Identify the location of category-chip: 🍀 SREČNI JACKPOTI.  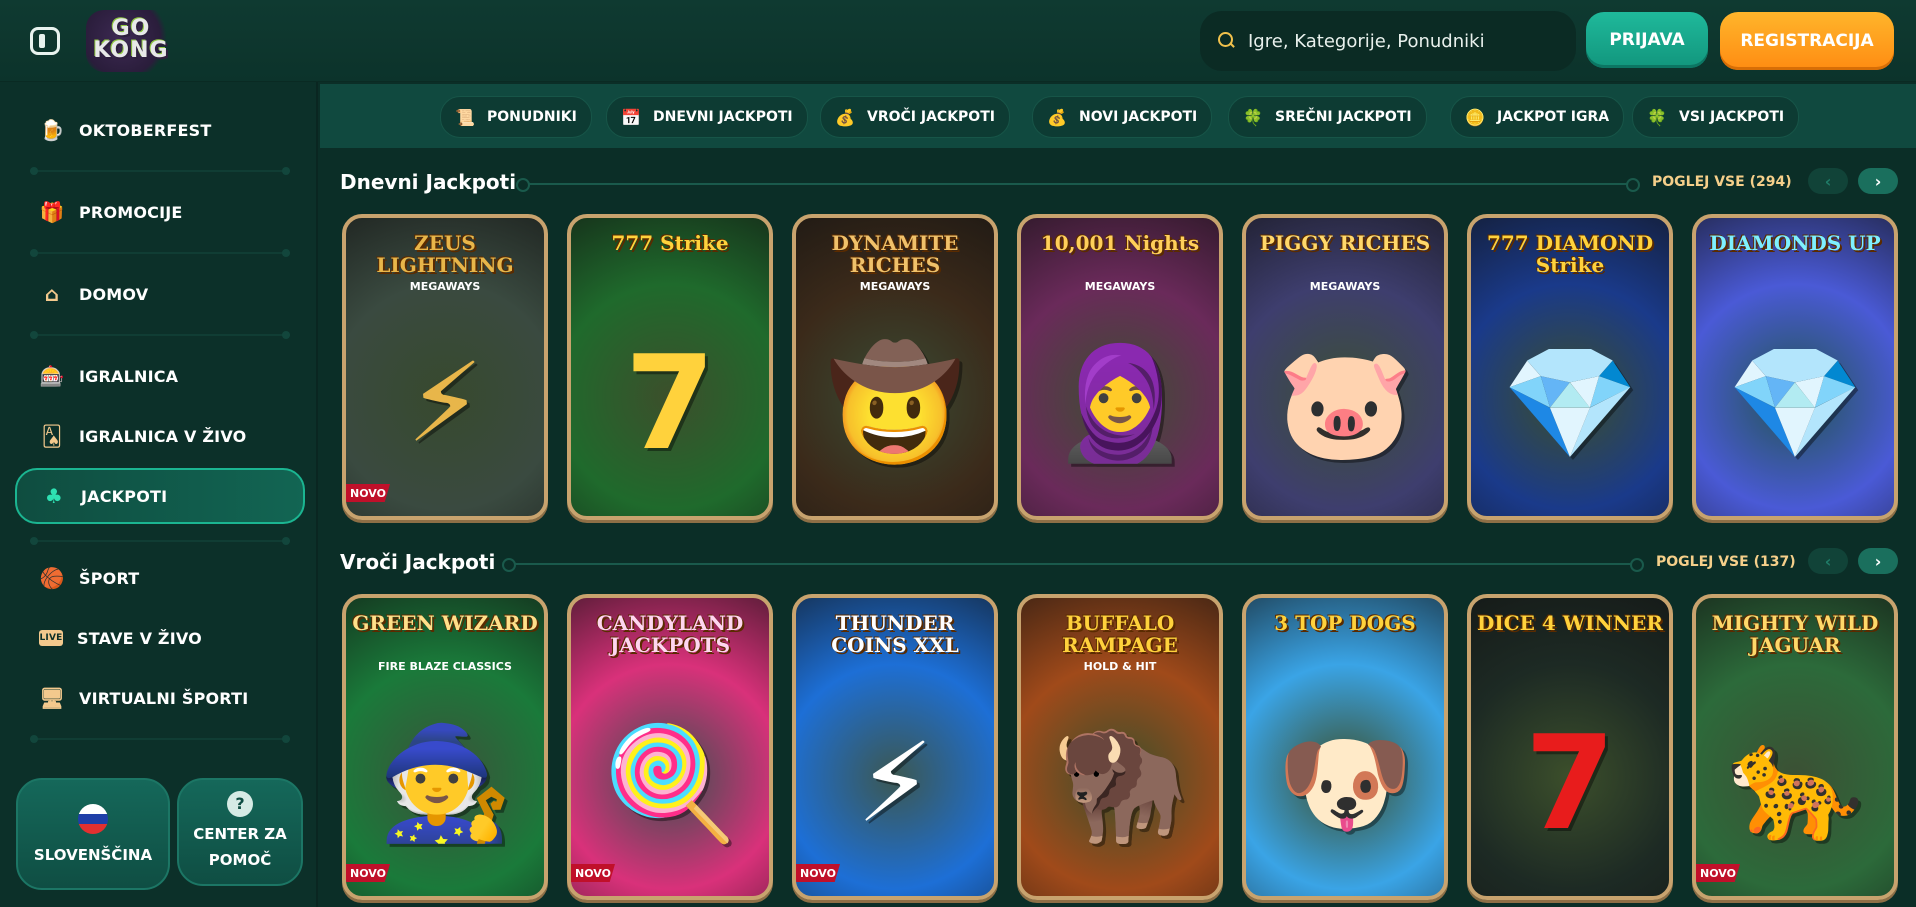
(1327, 117).